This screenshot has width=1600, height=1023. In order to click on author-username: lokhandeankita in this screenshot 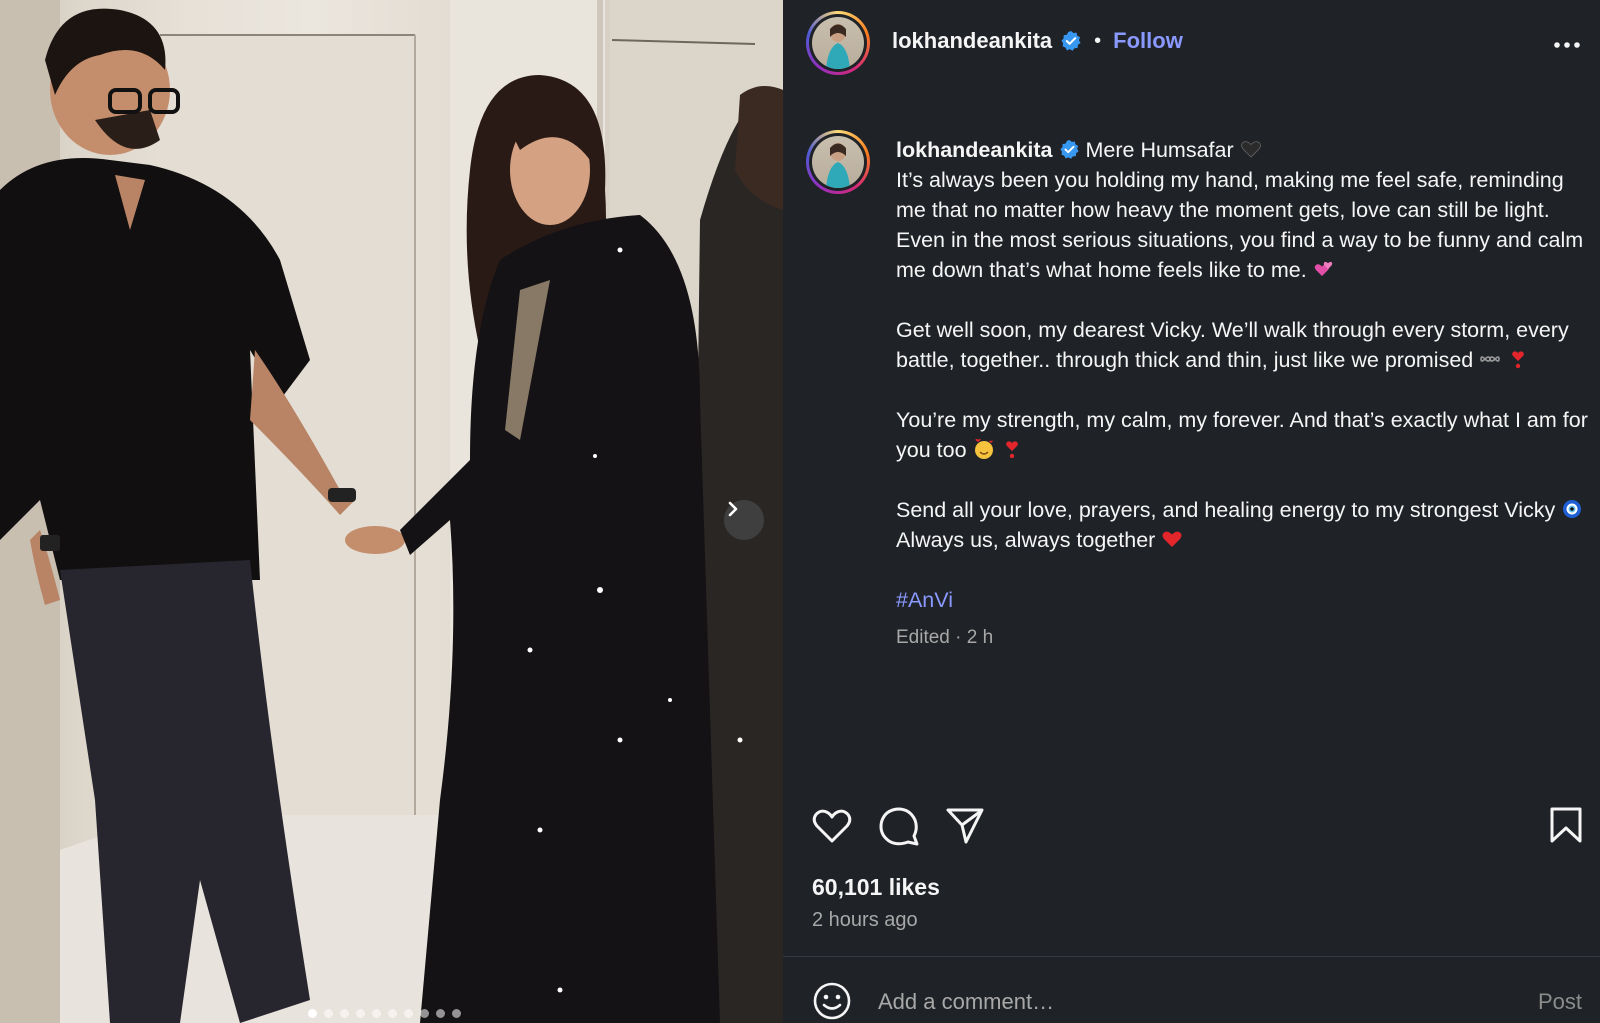, I will do `click(972, 41)`.